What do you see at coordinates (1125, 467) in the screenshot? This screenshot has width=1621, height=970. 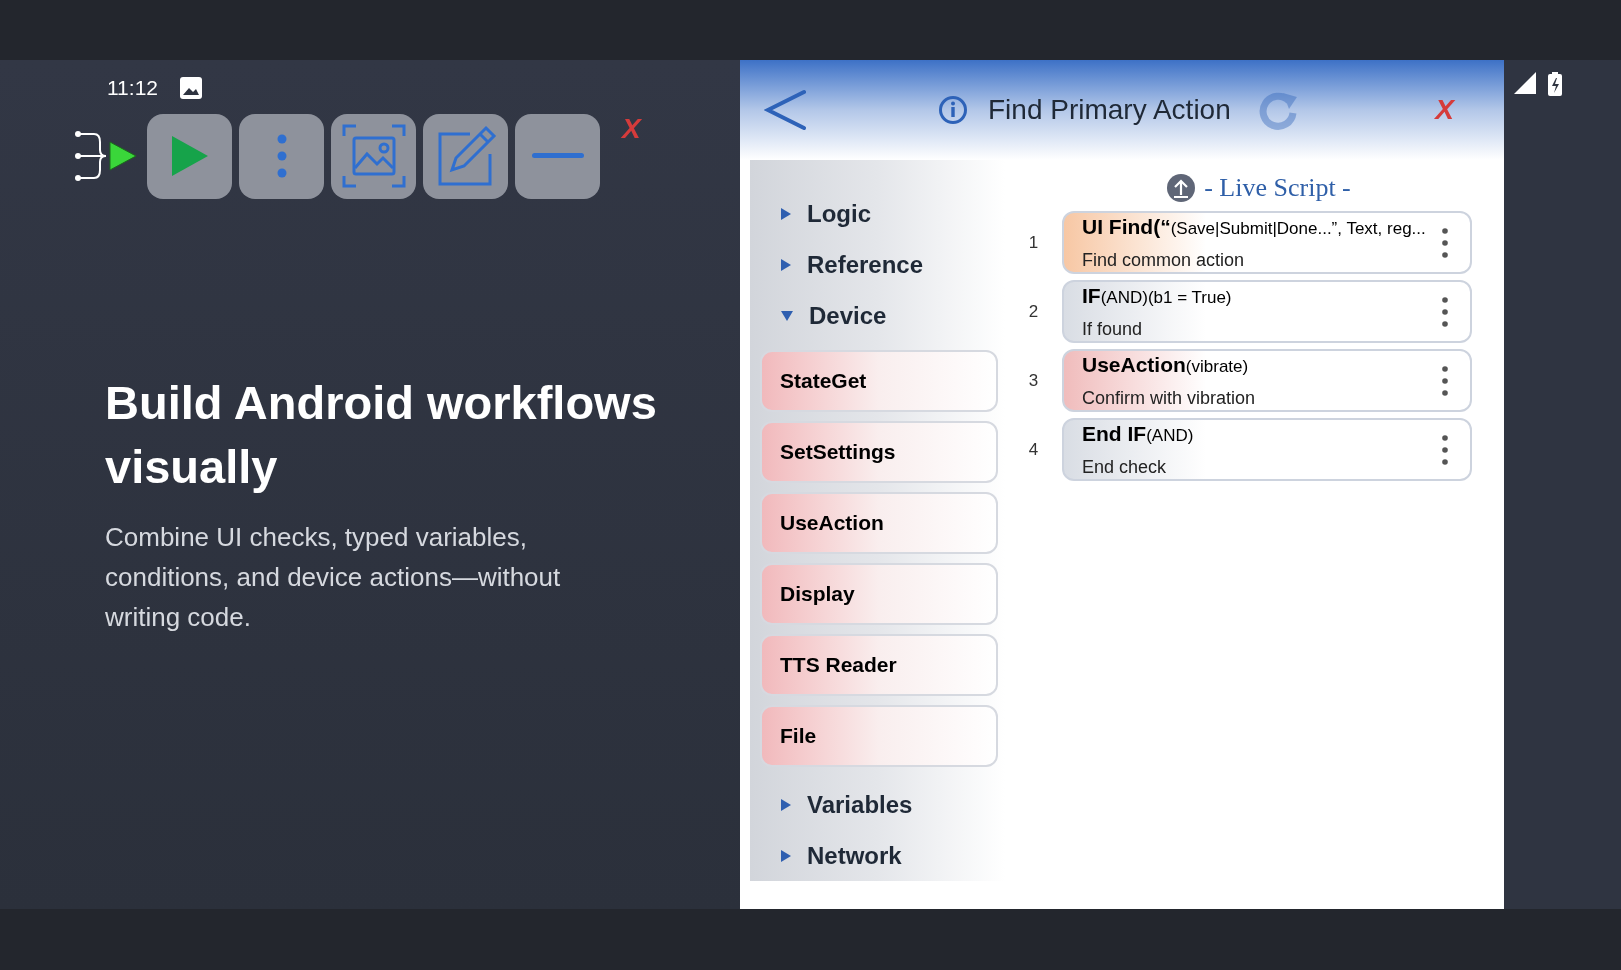 I see `step-note: End check` at bounding box center [1125, 467].